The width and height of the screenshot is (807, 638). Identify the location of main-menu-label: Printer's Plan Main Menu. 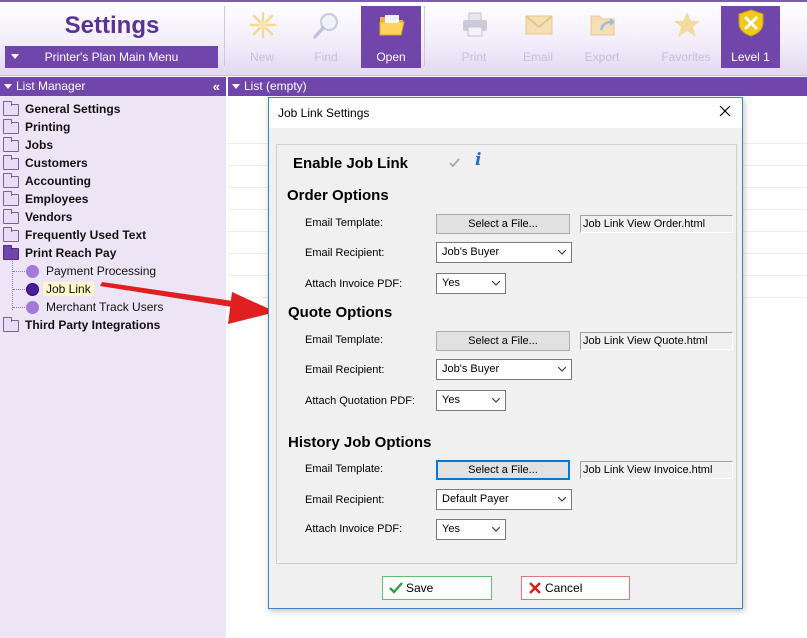
(111, 57).